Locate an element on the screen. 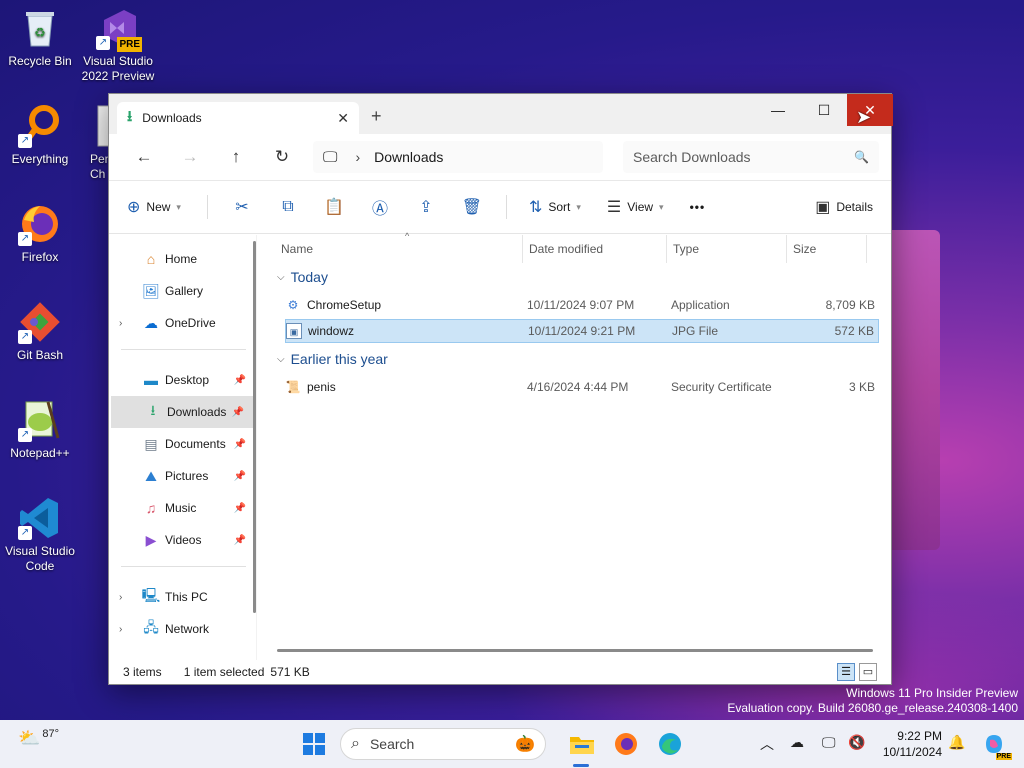  rename-button: Ⓐ is located at coordinates (380, 207).